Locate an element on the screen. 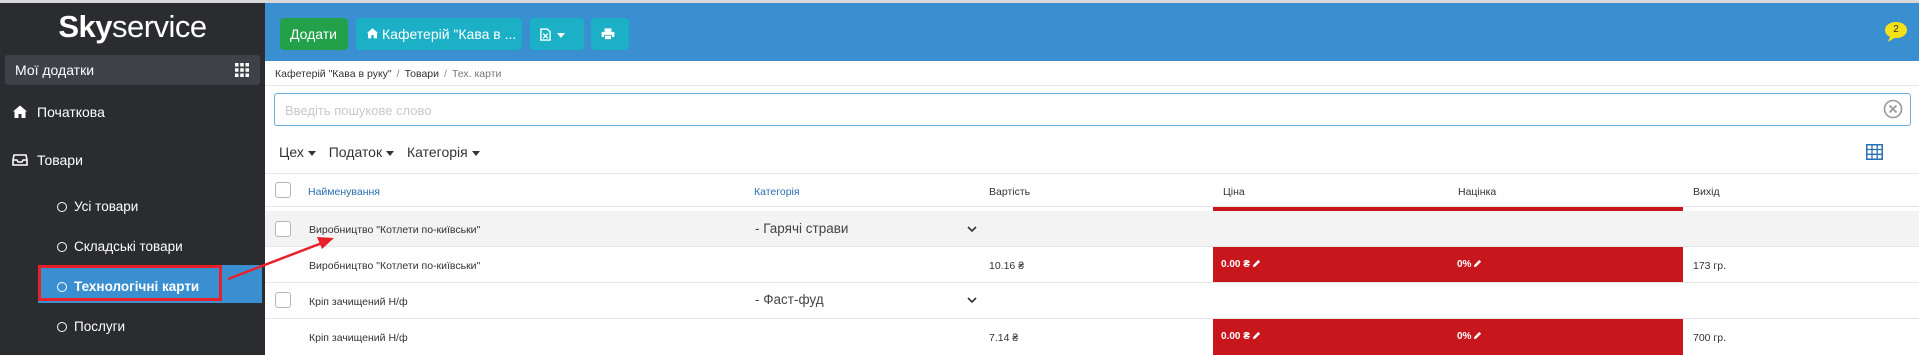  breadcrumb-current: Тех. карти is located at coordinates (476, 74).